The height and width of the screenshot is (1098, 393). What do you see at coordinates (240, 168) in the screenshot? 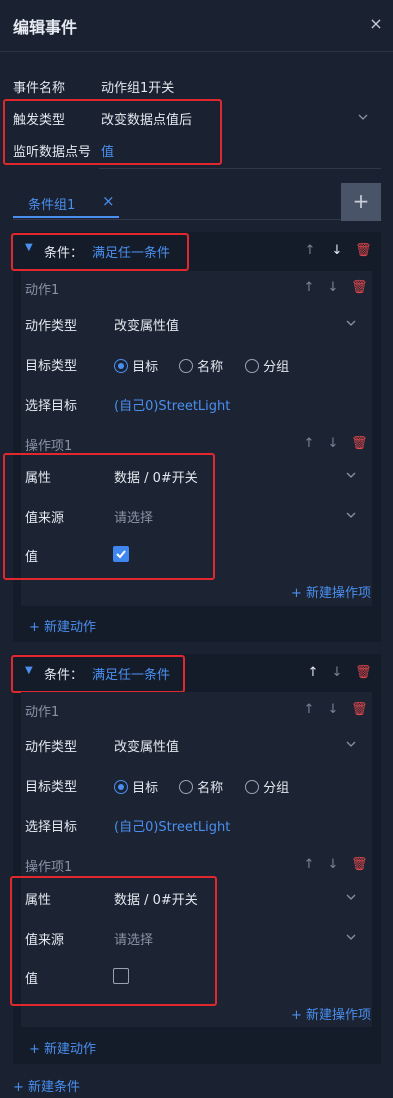
I see `divider` at bounding box center [240, 168].